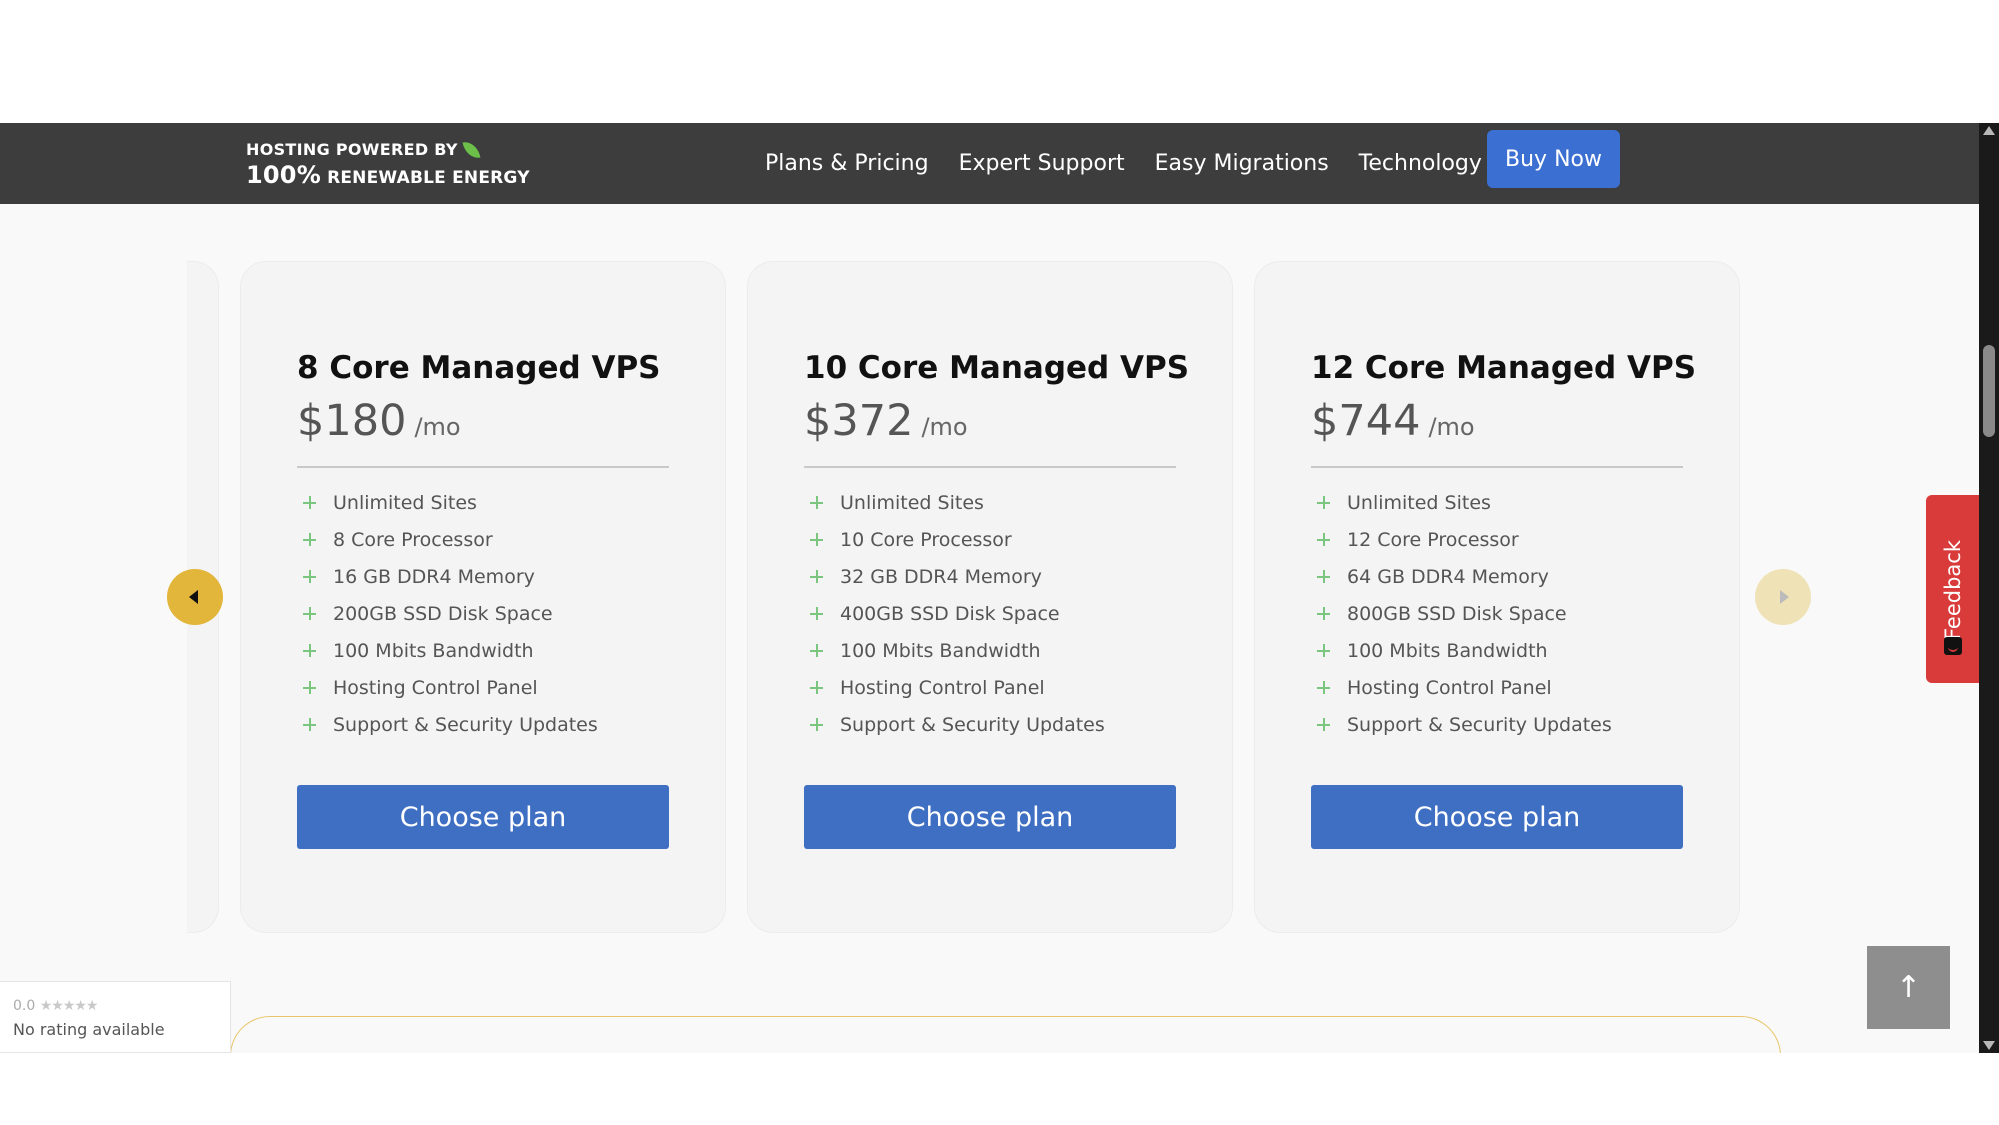 Image resolution: width=1999 pixels, height=1125 pixels. Describe the element at coordinates (1042, 163) in the screenshot. I see `nav-expert-support: Expert Support` at that location.